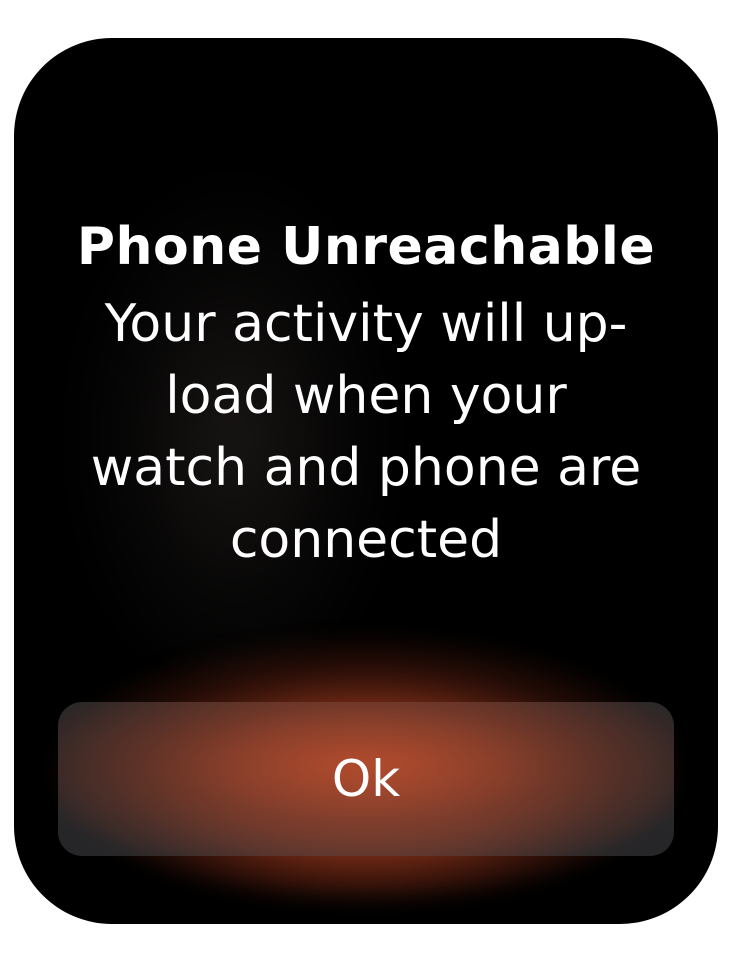  I want to click on alert-message-line: watch and phone are, so click(366, 468).